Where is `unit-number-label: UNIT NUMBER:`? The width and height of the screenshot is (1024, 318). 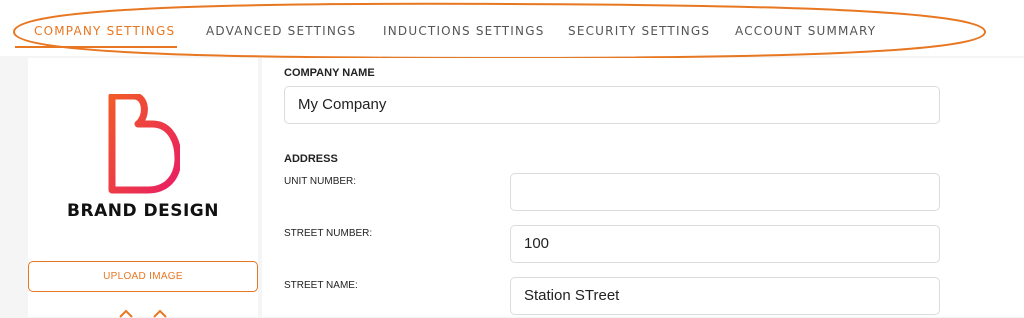 unit-number-label: UNIT NUMBER: is located at coordinates (320, 181).